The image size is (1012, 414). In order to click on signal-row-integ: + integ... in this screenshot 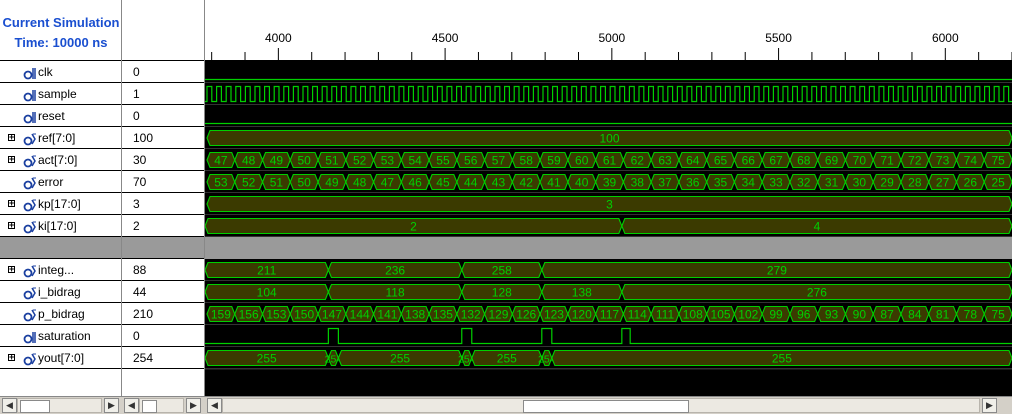, I will do `click(60, 270)`.